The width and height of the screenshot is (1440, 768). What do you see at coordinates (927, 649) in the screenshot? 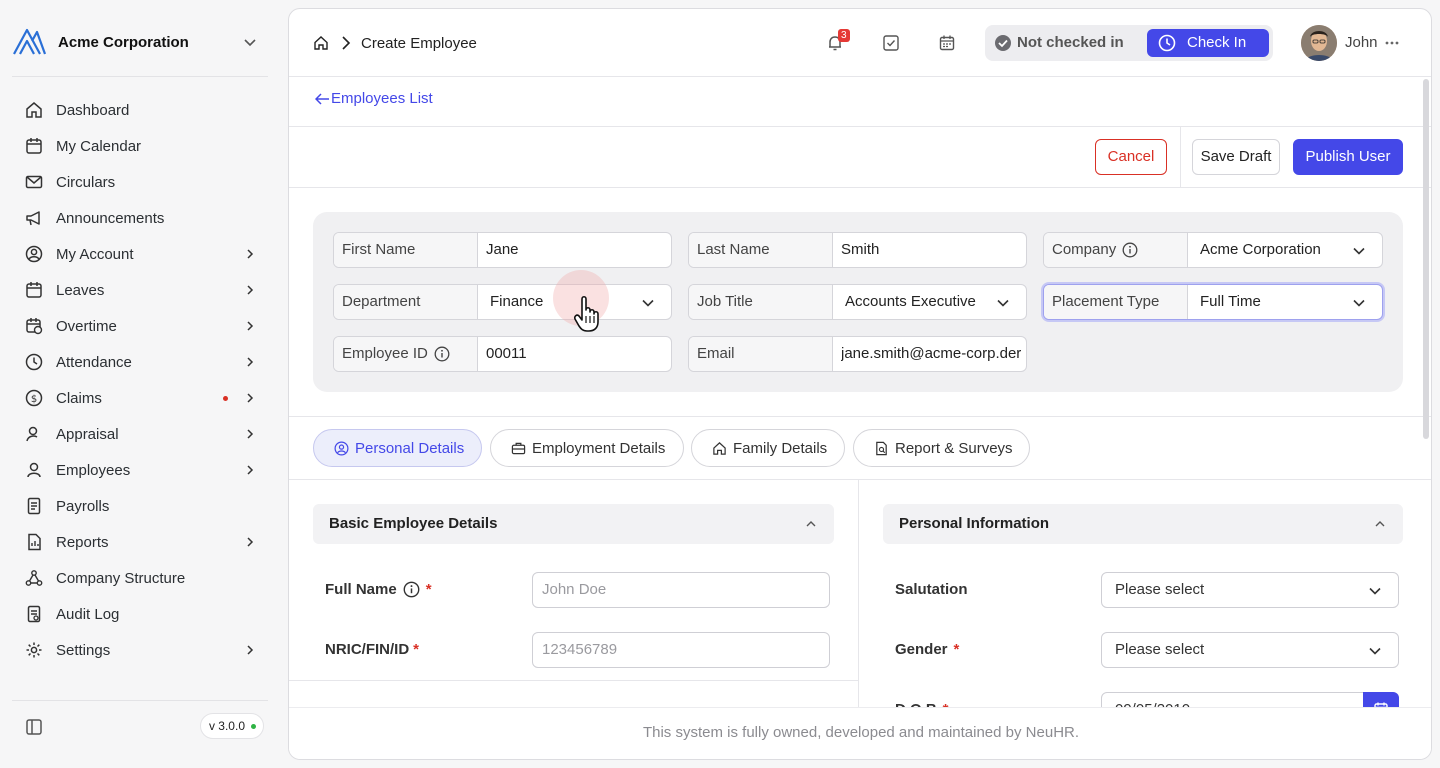
I see `gender-label: Gender *` at bounding box center [927, 649].